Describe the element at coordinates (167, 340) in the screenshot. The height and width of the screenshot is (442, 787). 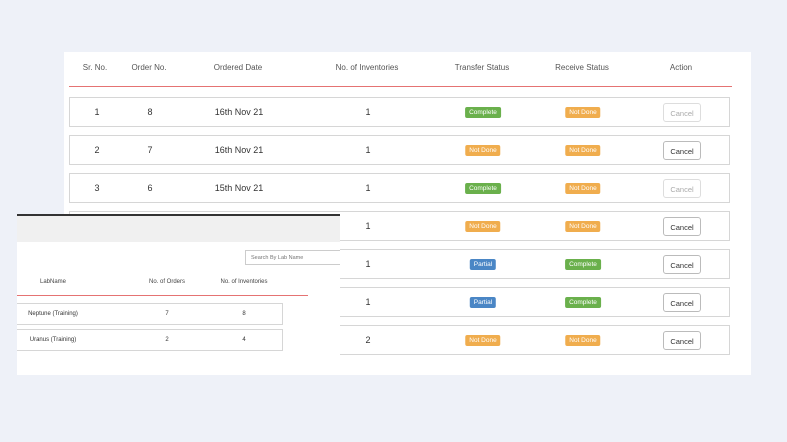
I see `orders-count: 2` at that location.